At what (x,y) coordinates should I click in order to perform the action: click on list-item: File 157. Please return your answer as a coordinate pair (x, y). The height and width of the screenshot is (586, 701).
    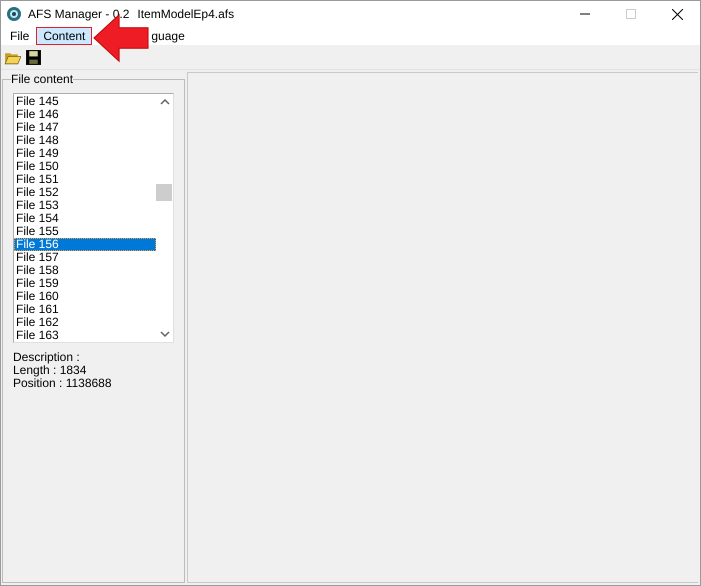
    Looking at the image, I should click on (85, 257).